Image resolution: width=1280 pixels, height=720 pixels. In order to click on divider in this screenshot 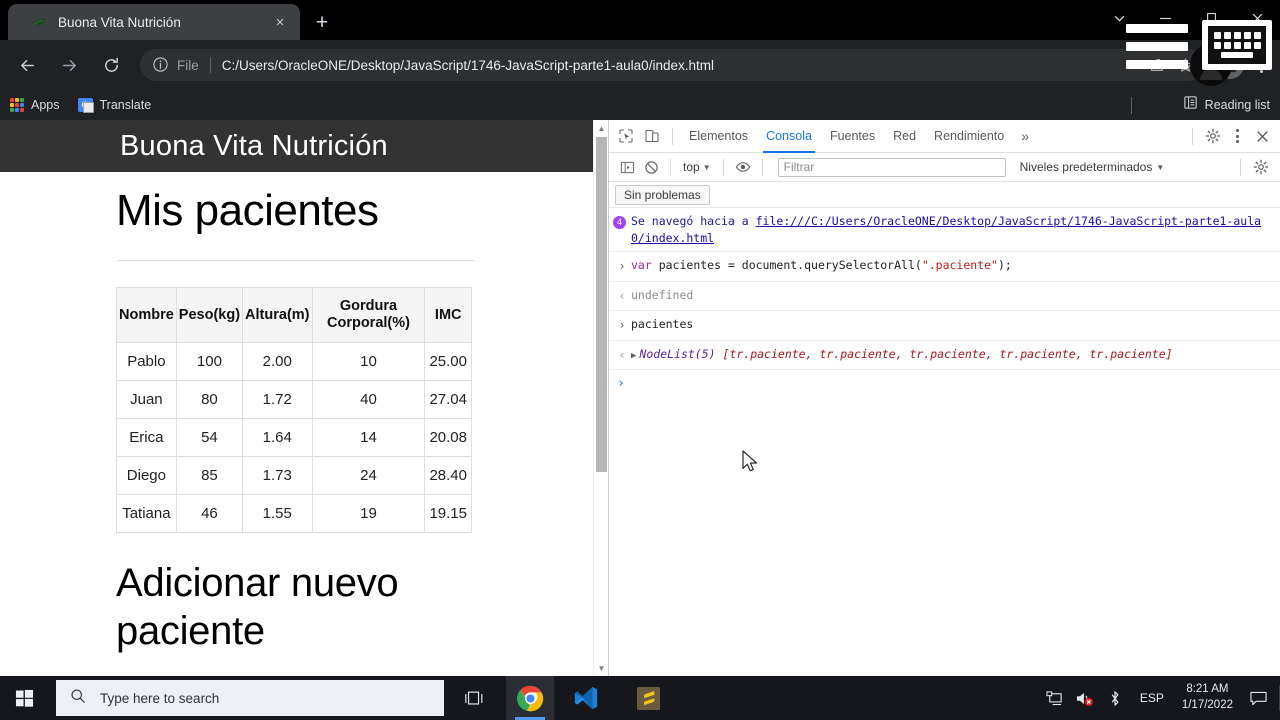, I will do `click(296, 261)`.